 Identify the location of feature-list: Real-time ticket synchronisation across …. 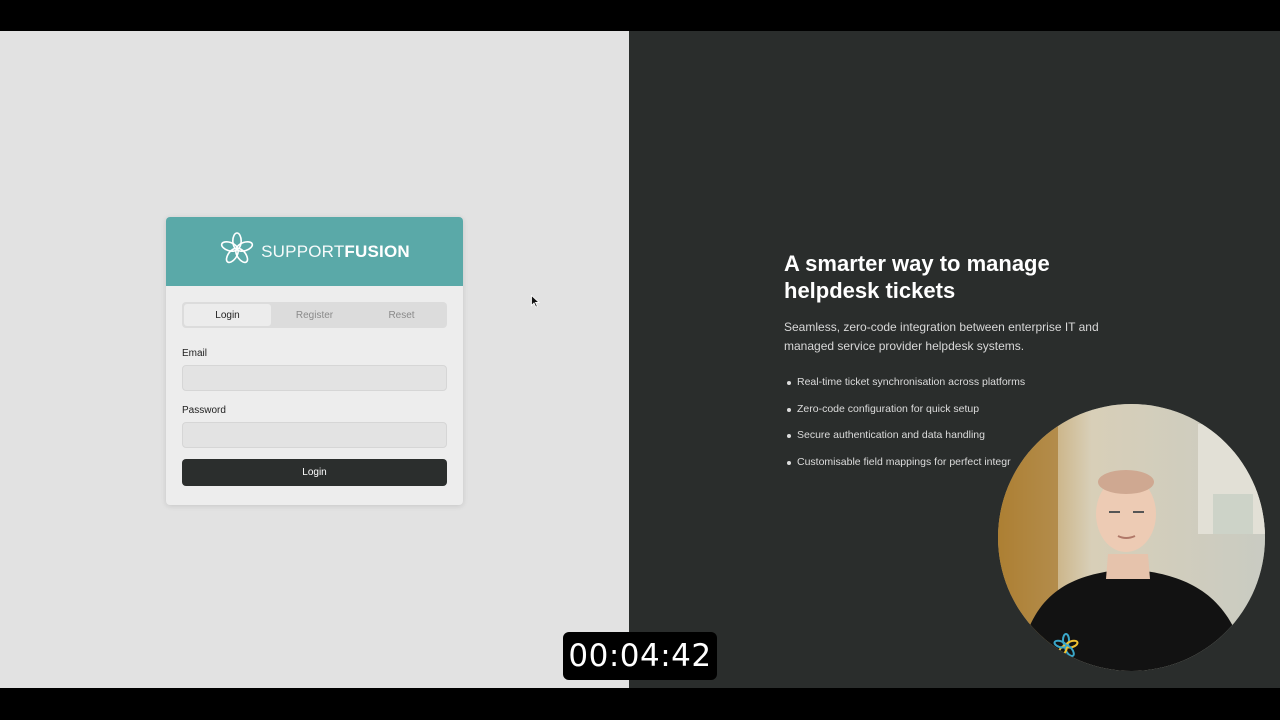
(904, 429).